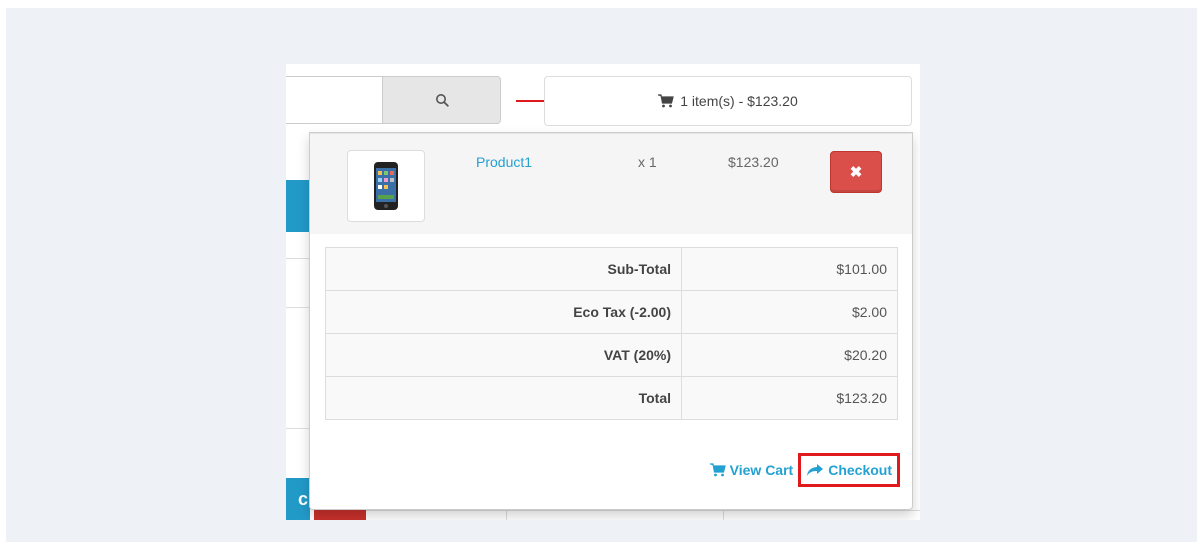 This screenshot has width=1201, height=547. Describe the element at coordinates (298, 206) in the screenshot. I see `background-menu-block` at that location.